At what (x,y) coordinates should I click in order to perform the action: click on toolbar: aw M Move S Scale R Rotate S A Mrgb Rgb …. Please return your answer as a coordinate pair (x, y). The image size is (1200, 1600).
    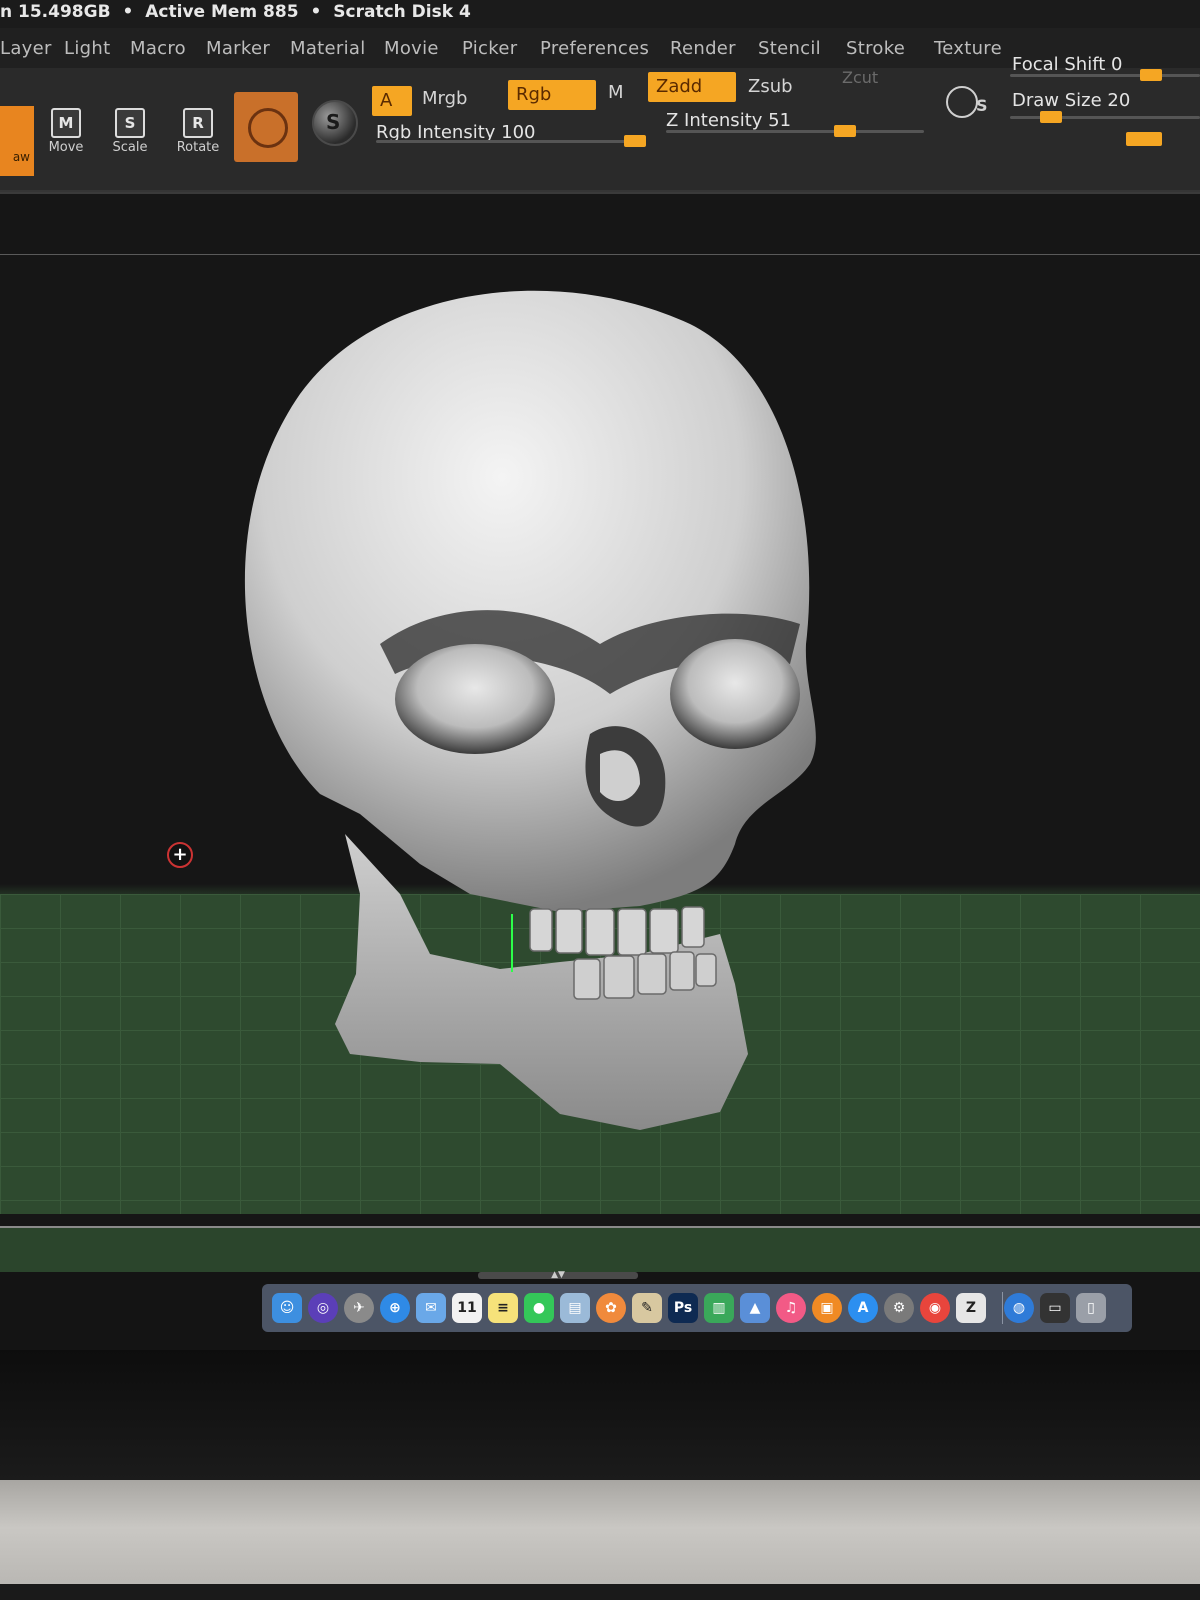
    Looking at the image, I should click on (600, 123).